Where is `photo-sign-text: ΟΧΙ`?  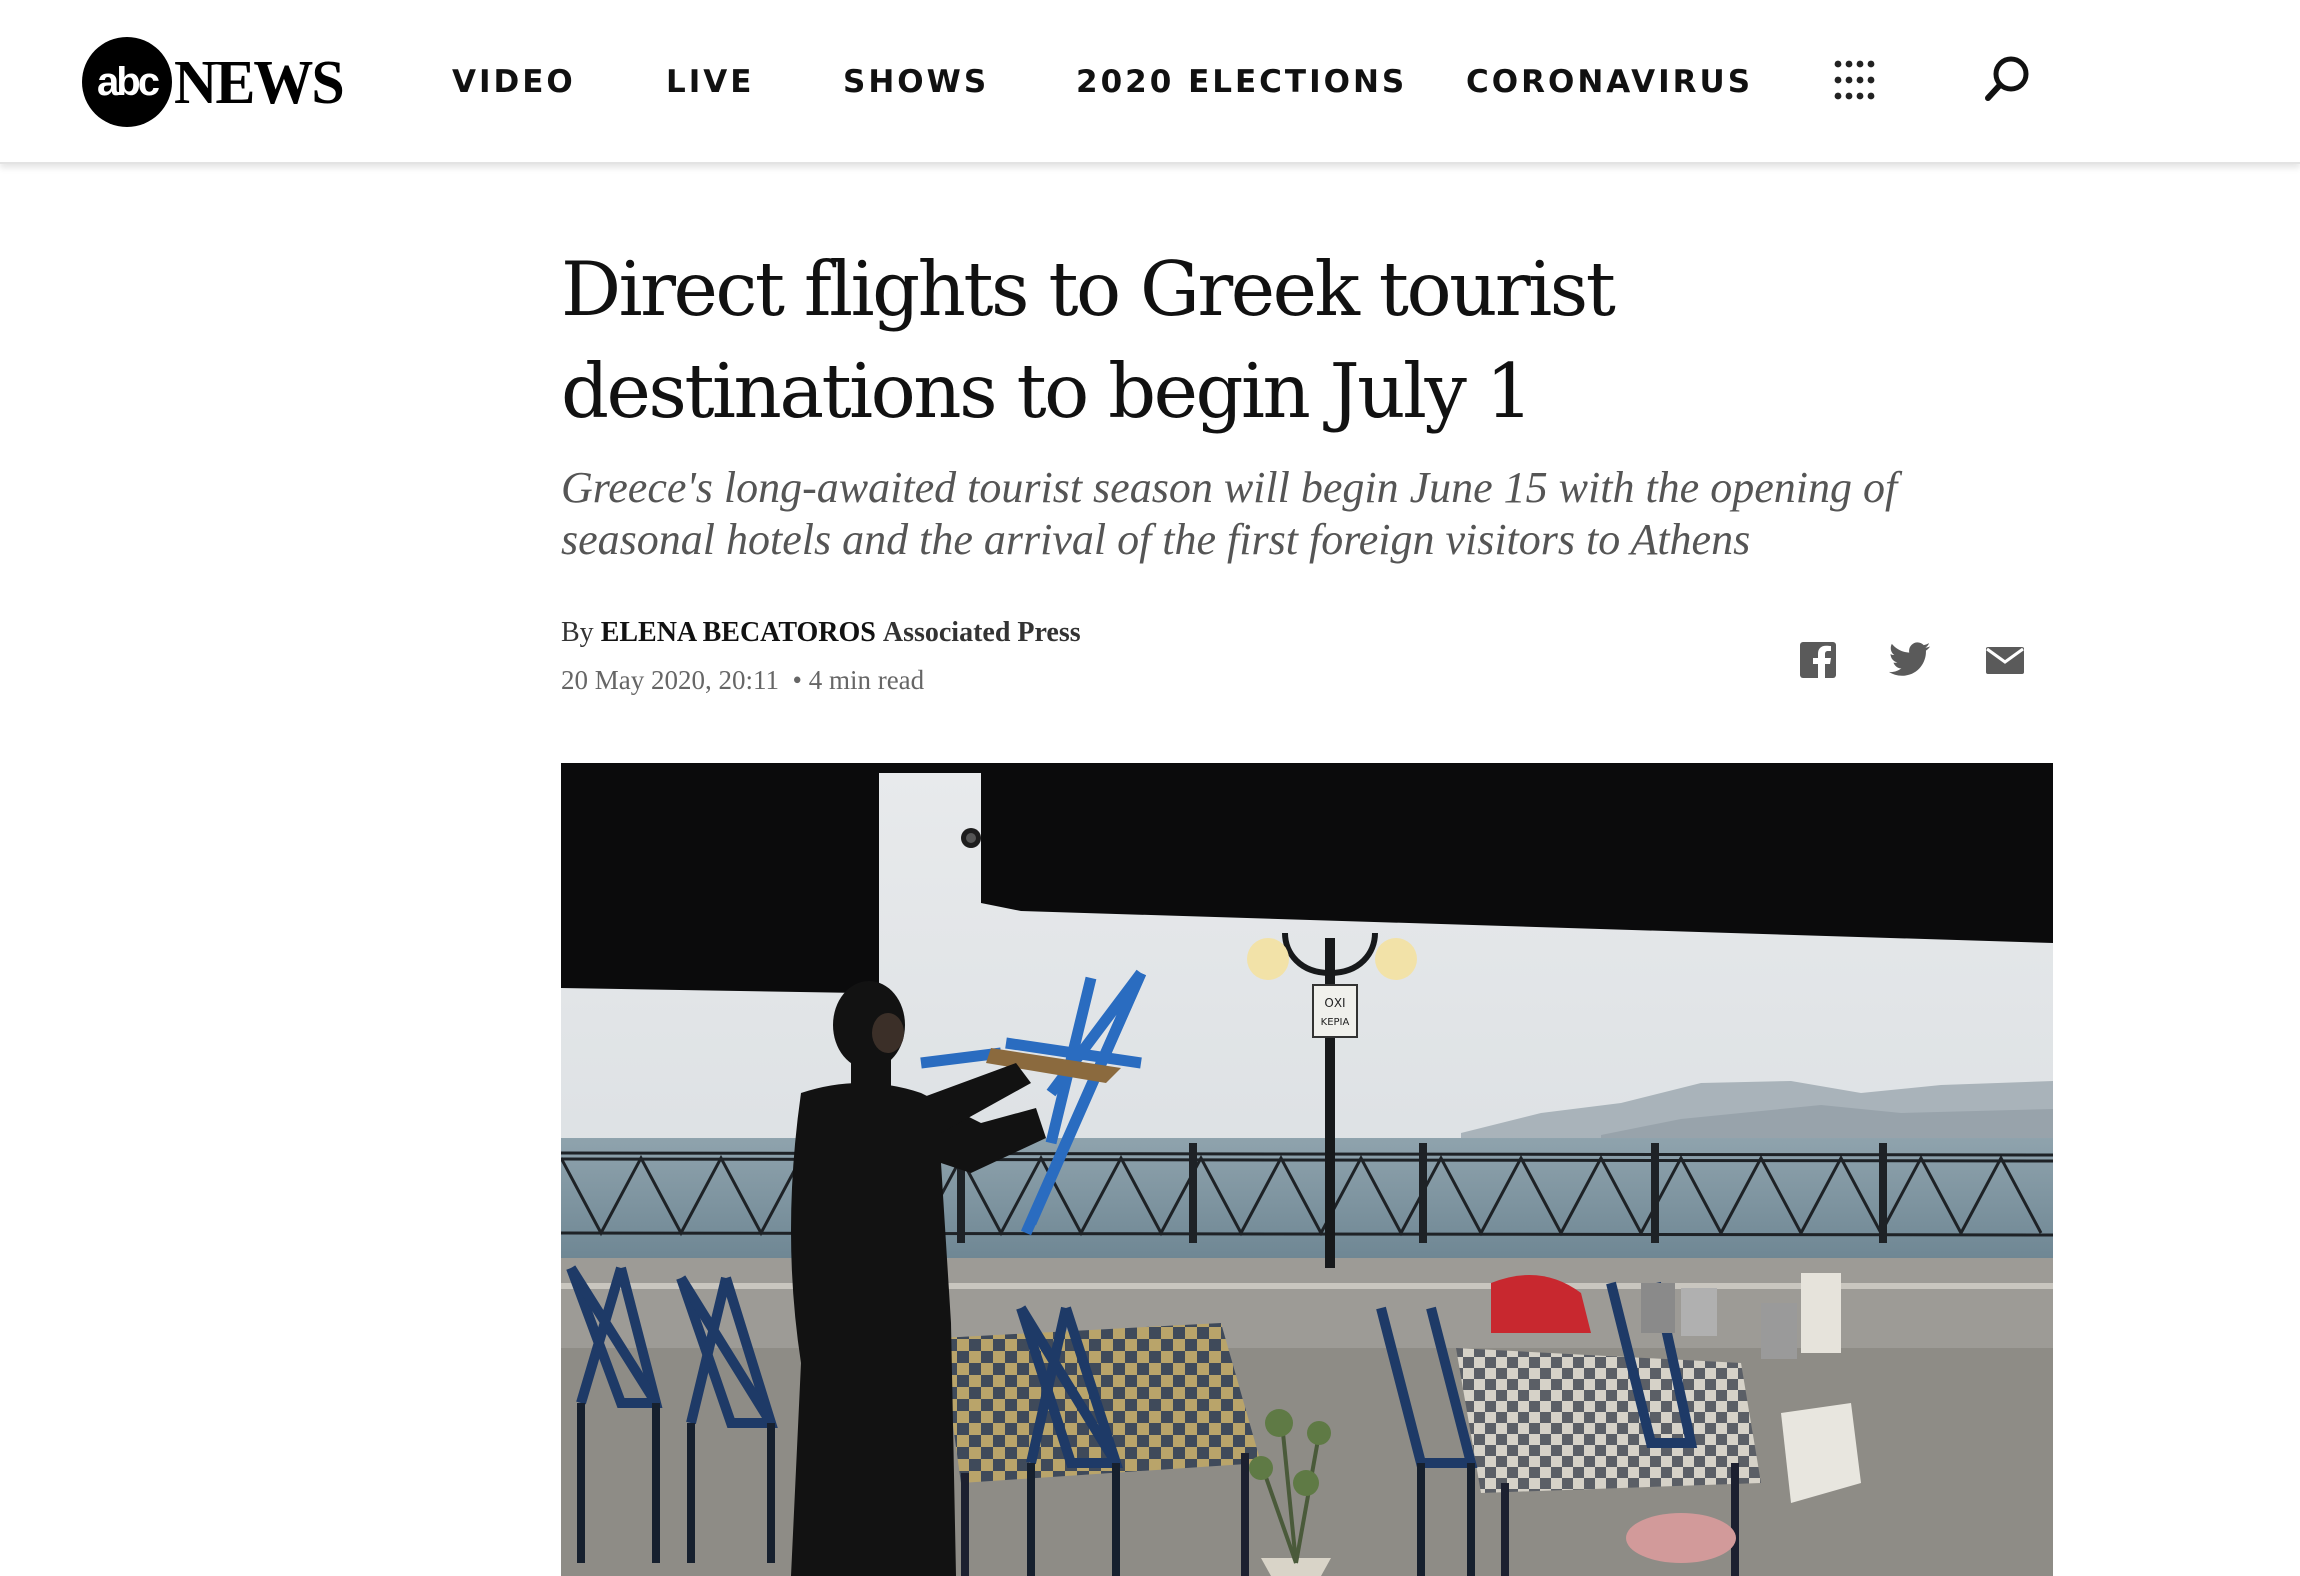
photo-sign-text: ΟΧΙ is located at coordinates (1334, 1003).